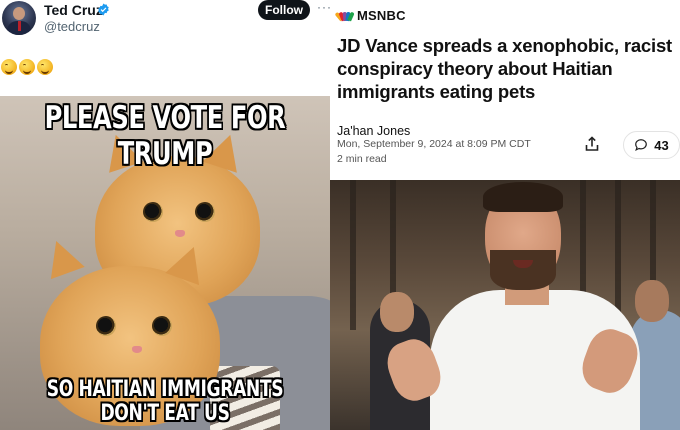  I want to click on tweet-text-emojis, so click(27, 67).